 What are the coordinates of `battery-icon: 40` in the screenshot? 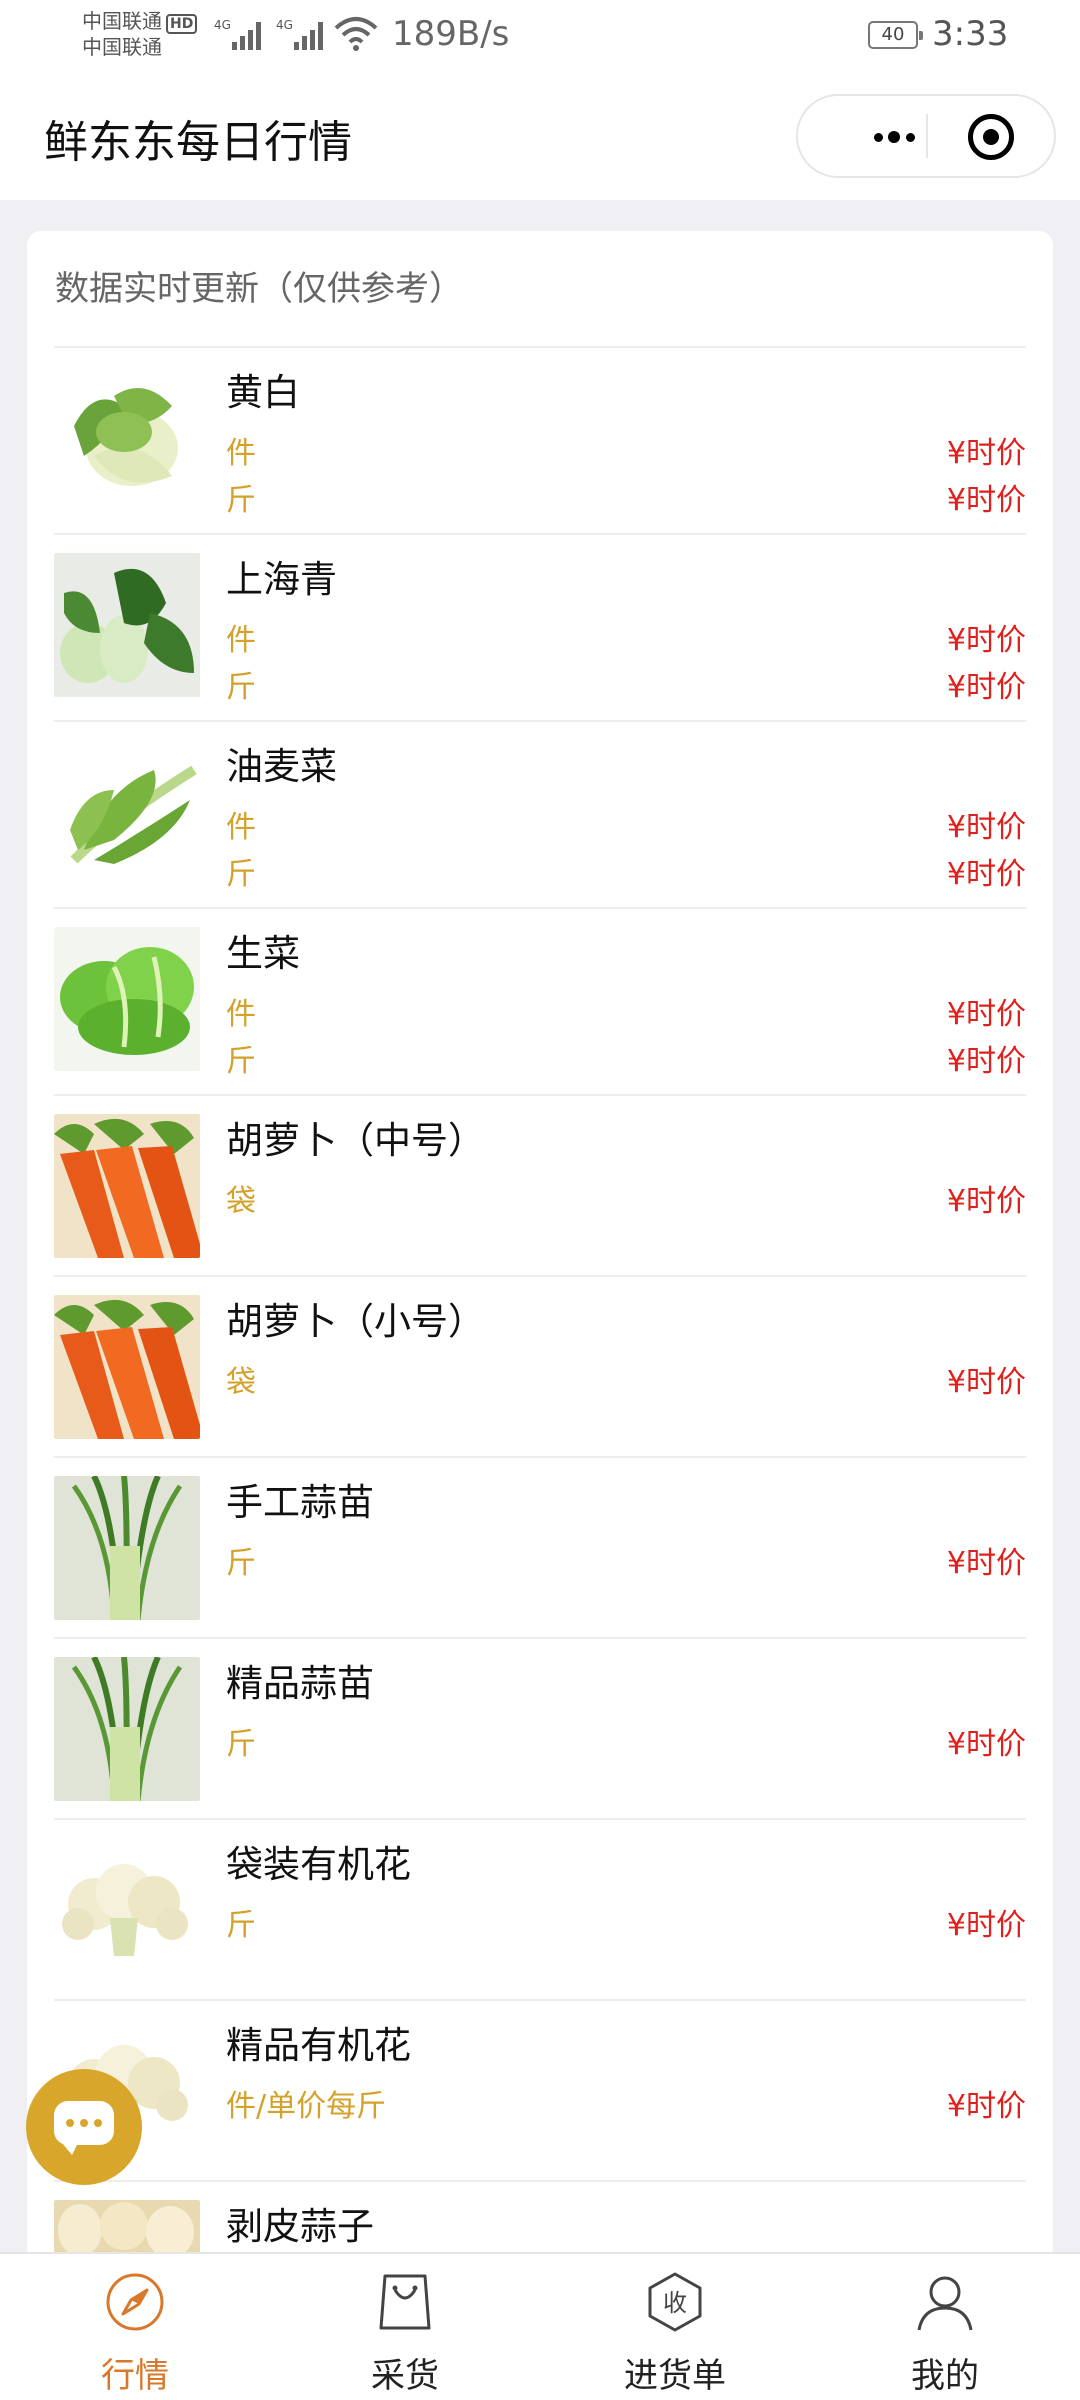 It's located at (895, 35).